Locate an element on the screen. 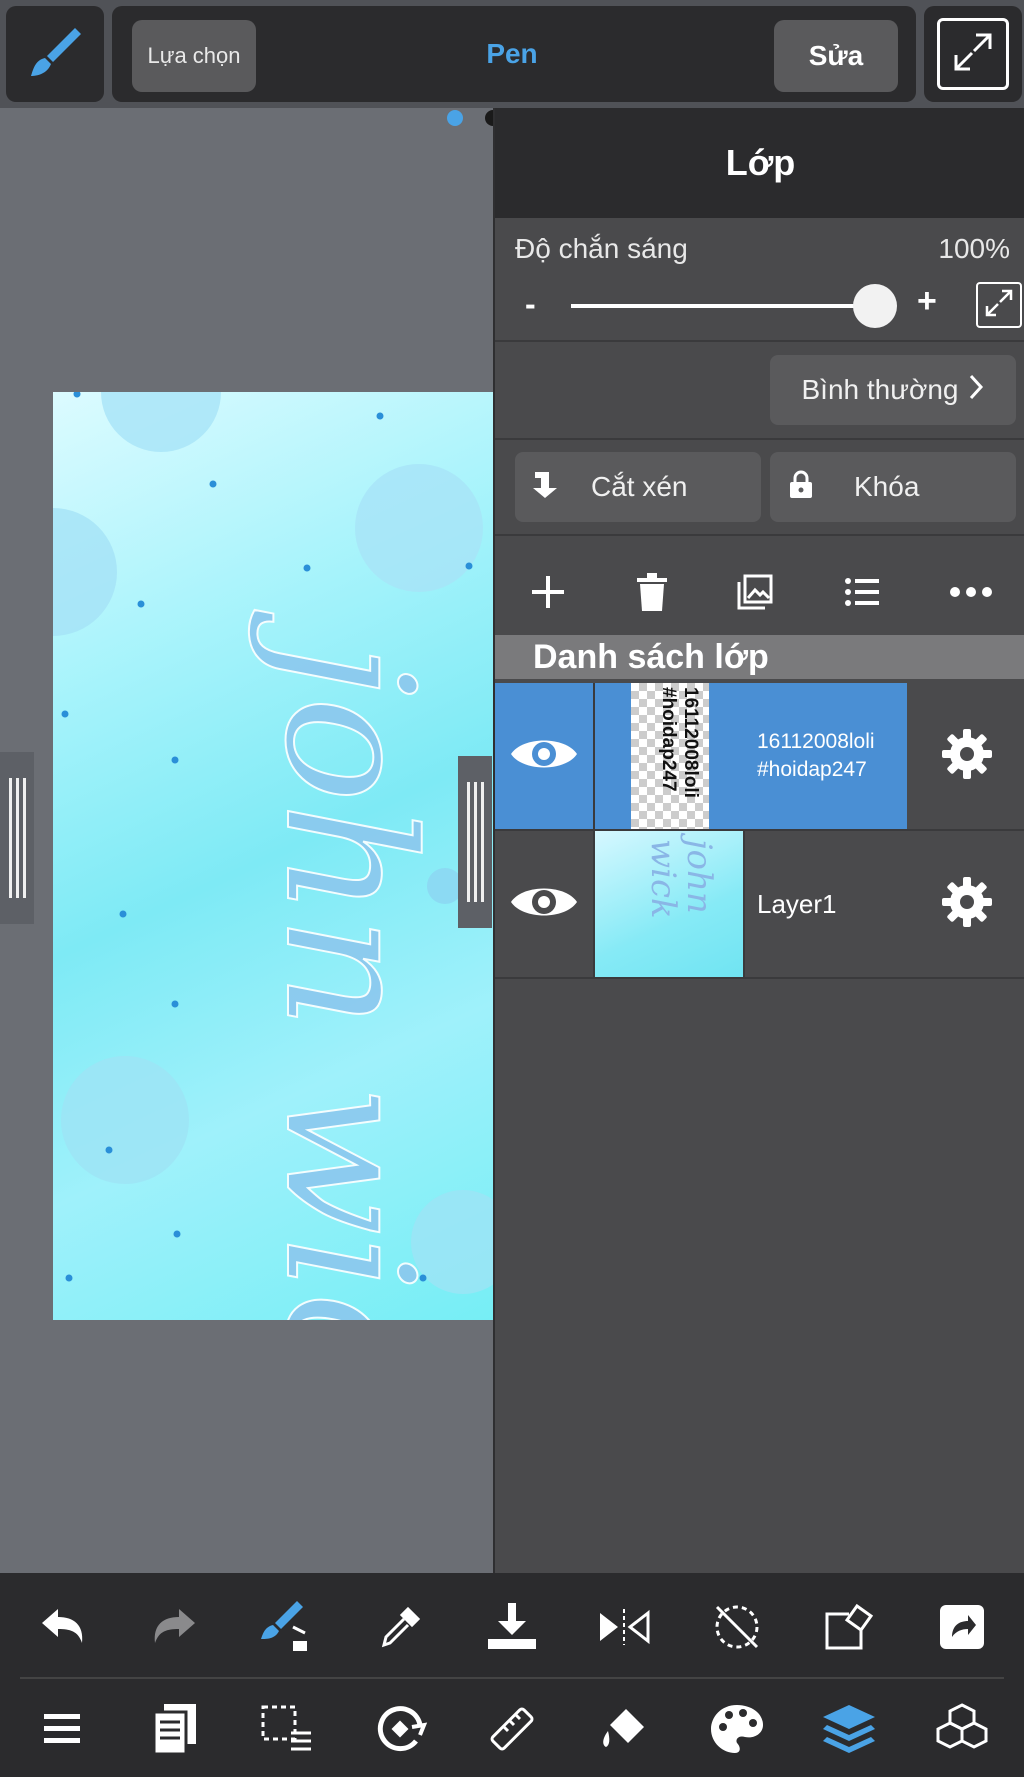 Image resolution: width=1024 pixels, height=1777 pixels. selection-button: Lựa chọn is located at coordinates (194, 56).